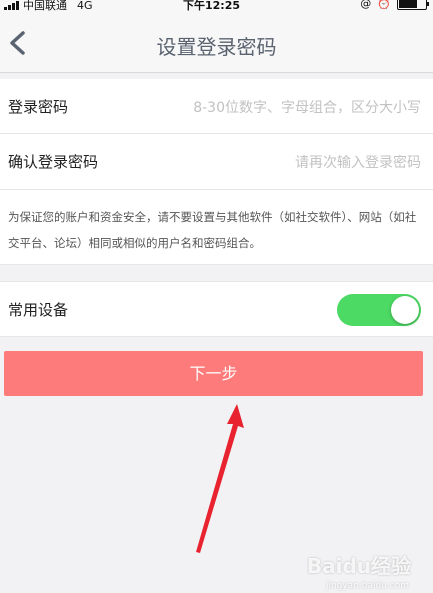 The width and height of the screenshot is (433, 593). What do you see at coordinates (38, 310) in the screenshot?
I see `device-label: 常用设备` at bounding box center [38, 310].